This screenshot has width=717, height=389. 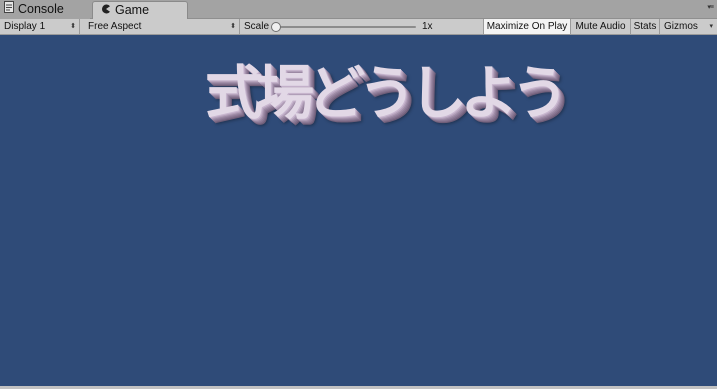 What do you see at coordinates (276, 27) in the screenshot?
I see `scale-slider-thumb` at bounding box center [276, 27].